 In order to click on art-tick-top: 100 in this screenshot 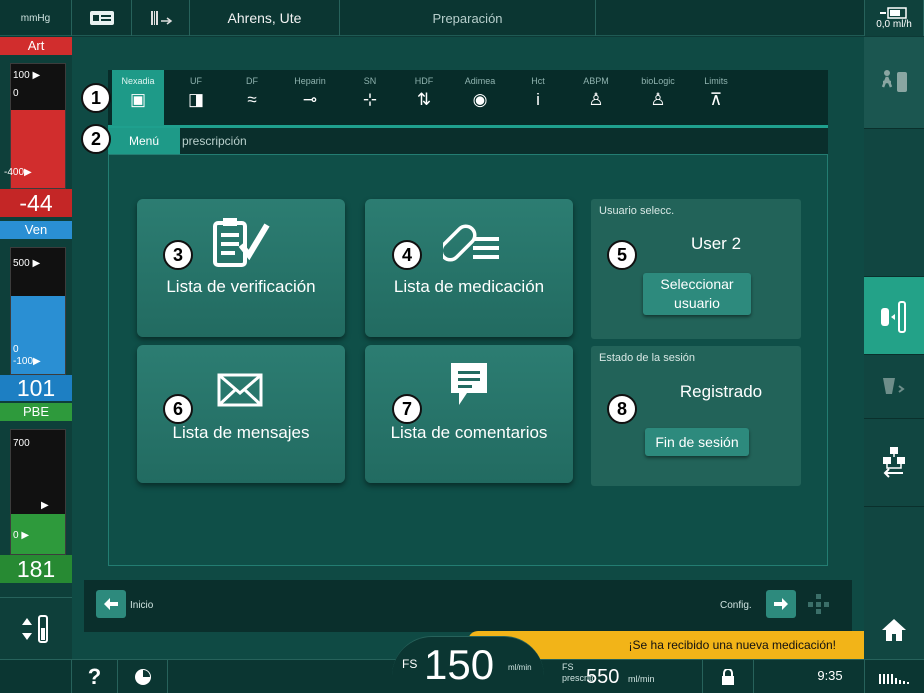, I will do `click(21, 75)`.